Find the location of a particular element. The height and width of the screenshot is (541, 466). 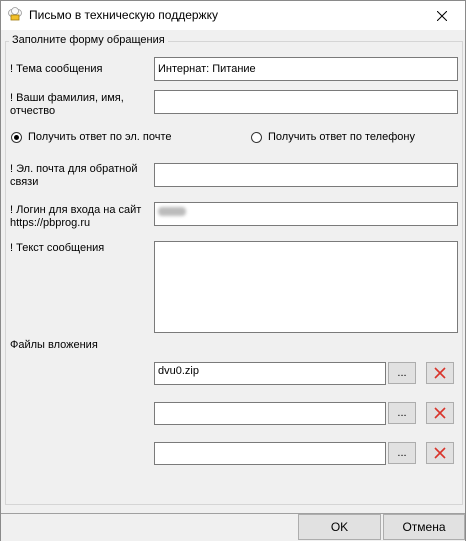

close-button is located at coordinates (442, 15).